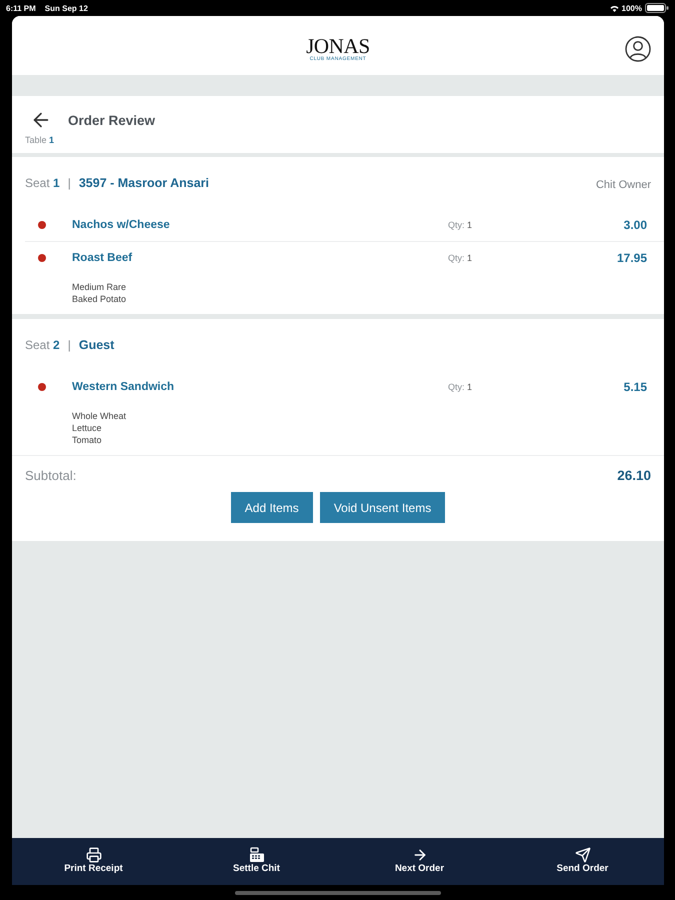 The image size is (675, 900). I want to click on item-modifier: Baked Potato, so click(99, 299).